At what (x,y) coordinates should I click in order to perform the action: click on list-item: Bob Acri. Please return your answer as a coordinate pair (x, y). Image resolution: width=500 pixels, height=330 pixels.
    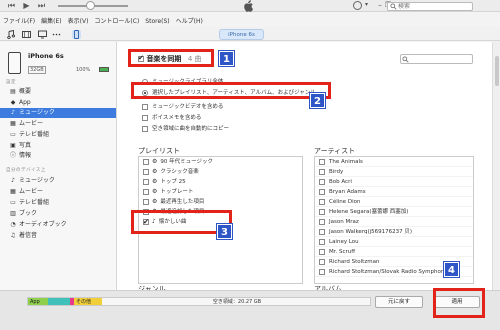
    Looking at the image, I should click on (394, 182).